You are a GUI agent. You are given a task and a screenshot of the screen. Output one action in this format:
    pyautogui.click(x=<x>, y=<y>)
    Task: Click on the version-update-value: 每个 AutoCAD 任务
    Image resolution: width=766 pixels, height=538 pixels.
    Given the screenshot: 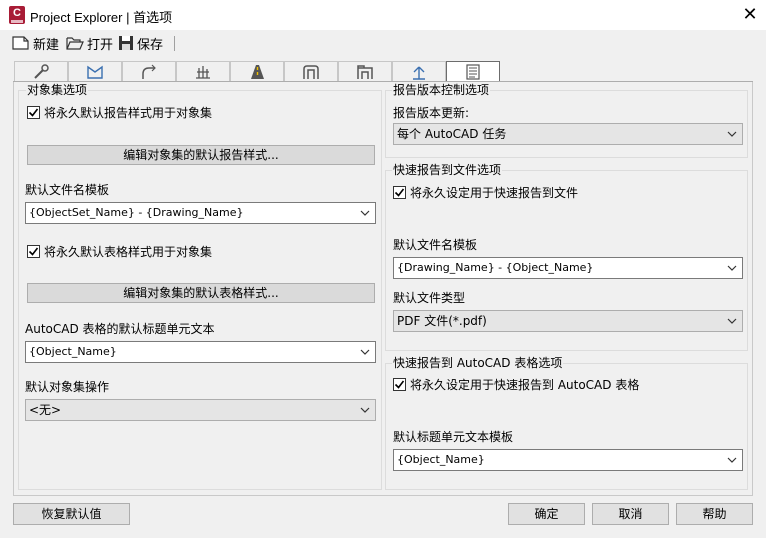 What is the action you would take?
    pyautogui.click(x=452, y=134)
    